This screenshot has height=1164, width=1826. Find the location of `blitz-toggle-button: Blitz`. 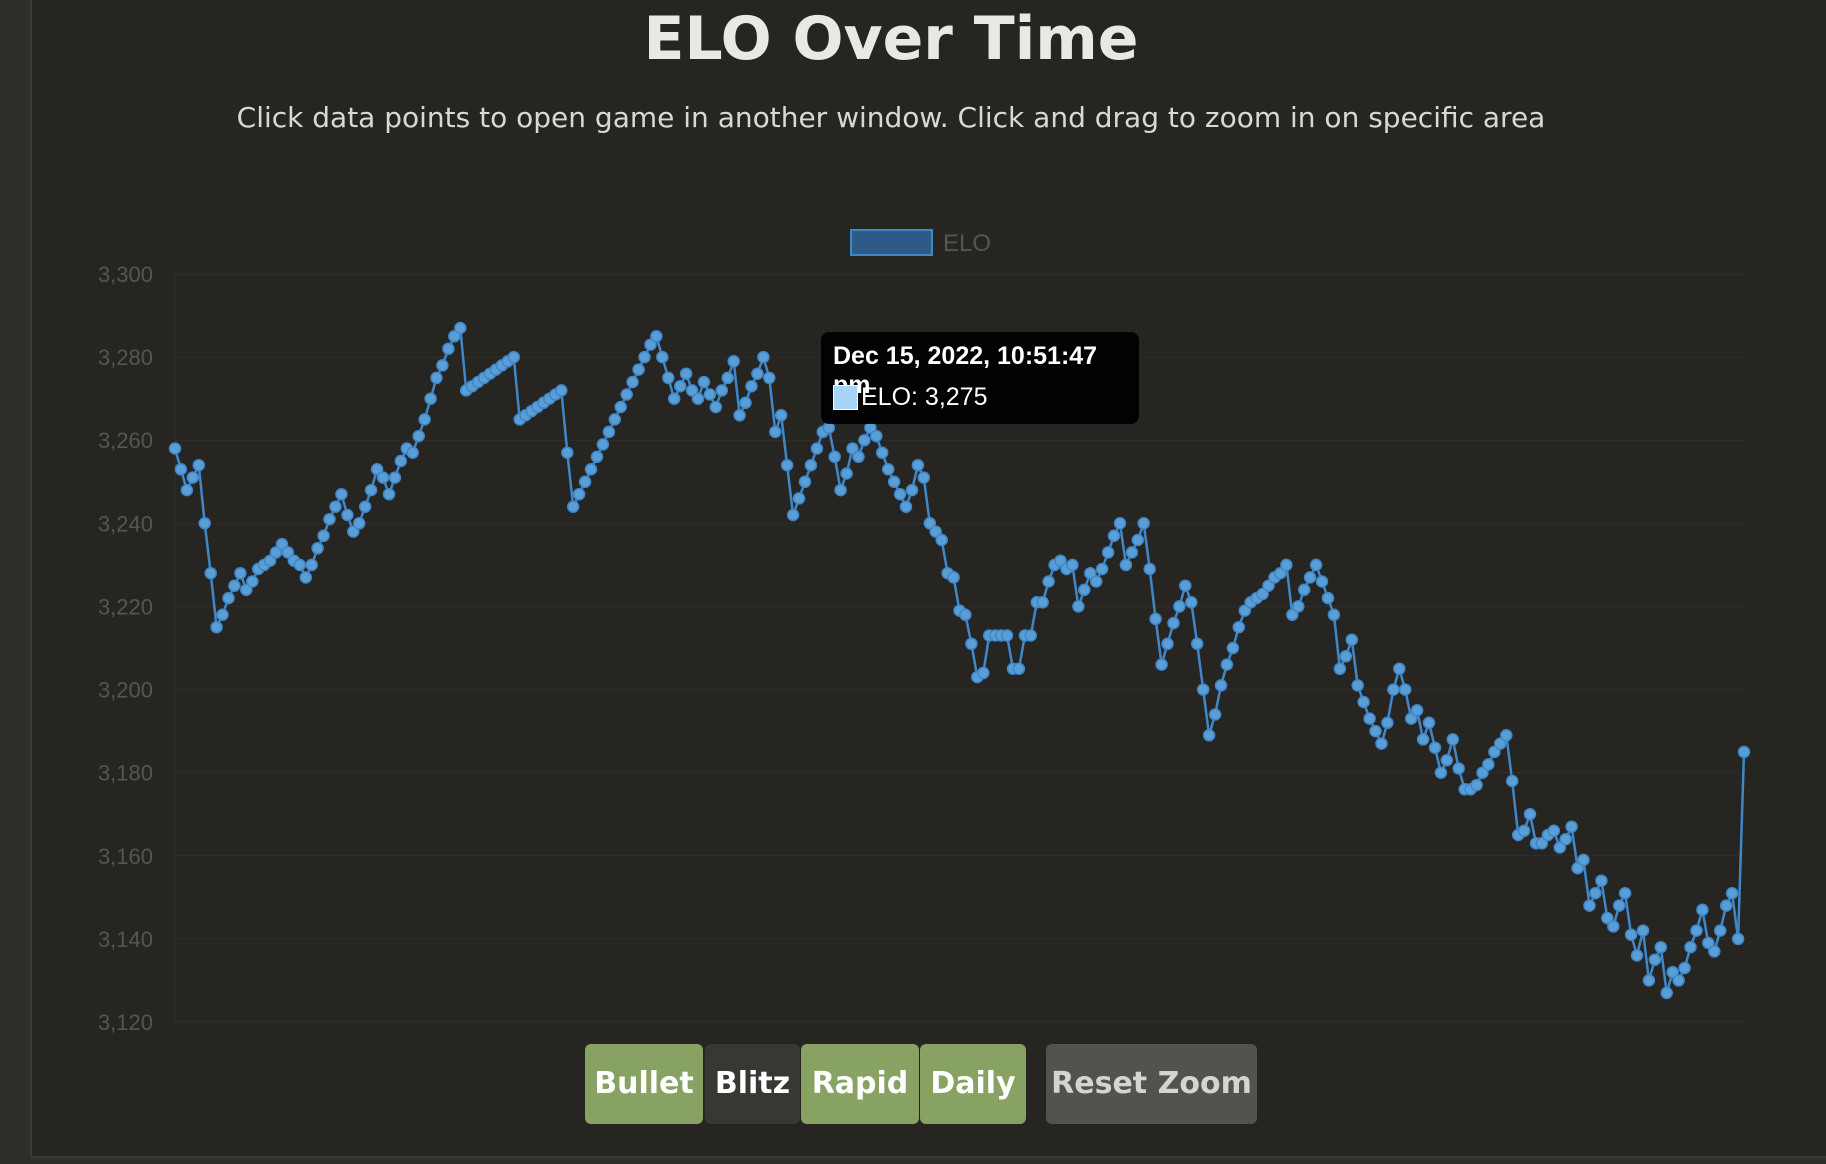

blitz-toggle-button: Blitz is located at coordinates (752, 1084).